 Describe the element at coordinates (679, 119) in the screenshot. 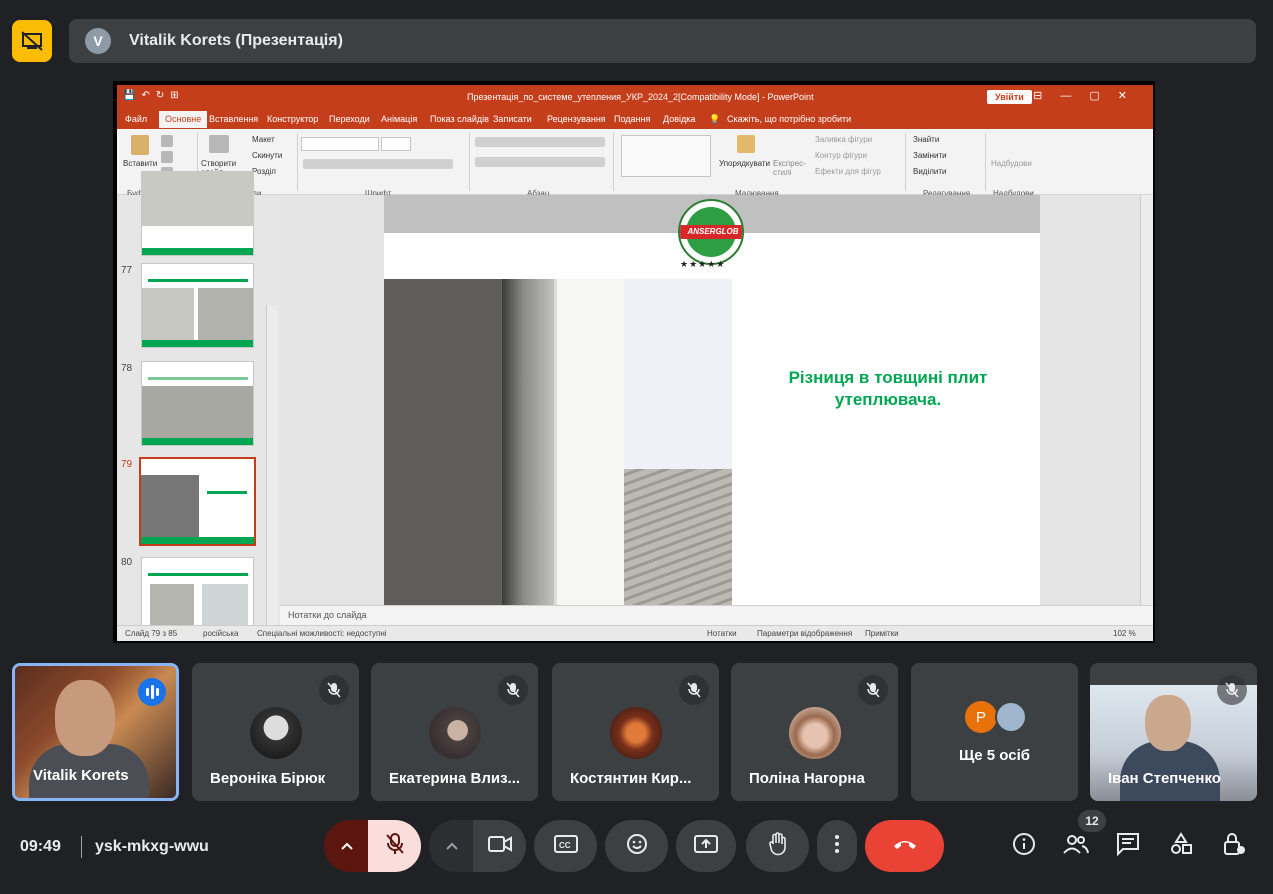

I see `tab-help: Довідка` at that location.